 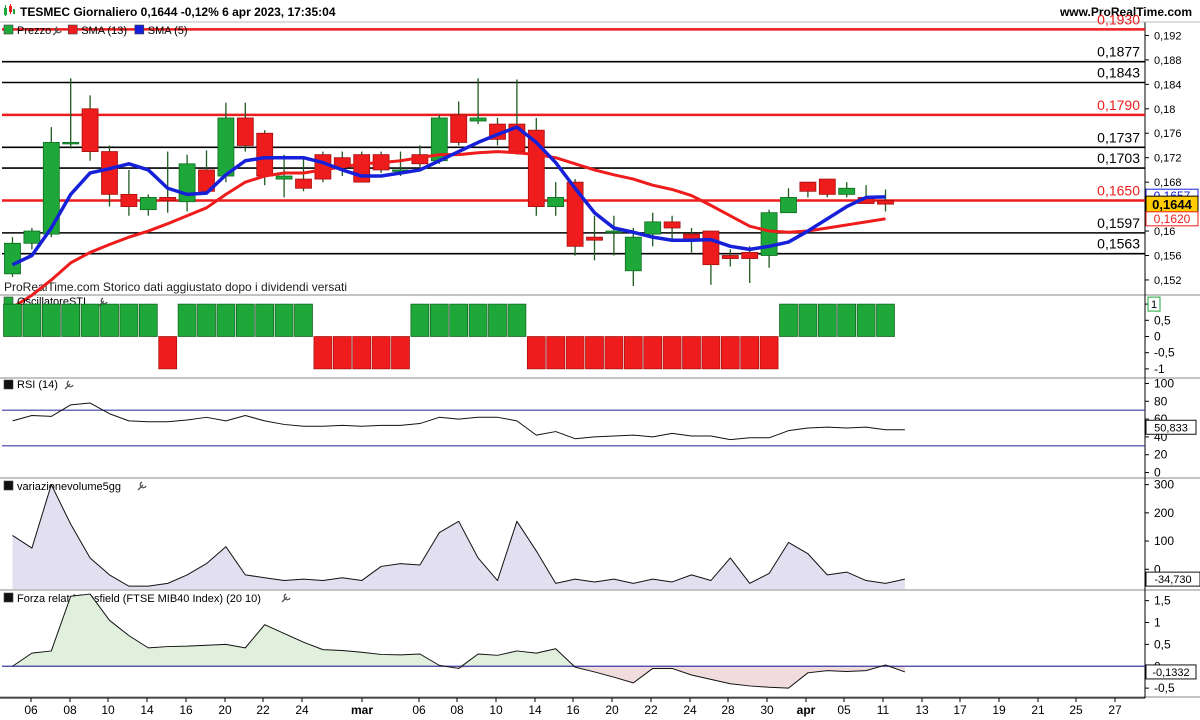 I want to click on level-label: 0,1737, so click(x=1118, y=137).